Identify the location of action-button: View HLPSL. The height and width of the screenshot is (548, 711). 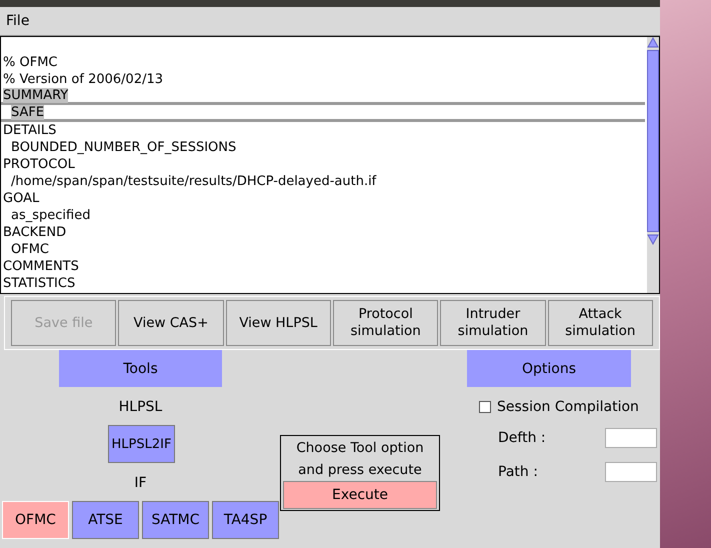
(278, 323).